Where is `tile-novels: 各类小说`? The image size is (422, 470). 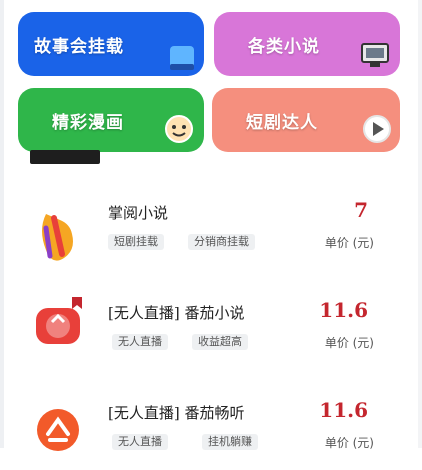 tile-novels: 各类小说 is located at coordinates (307, 44).